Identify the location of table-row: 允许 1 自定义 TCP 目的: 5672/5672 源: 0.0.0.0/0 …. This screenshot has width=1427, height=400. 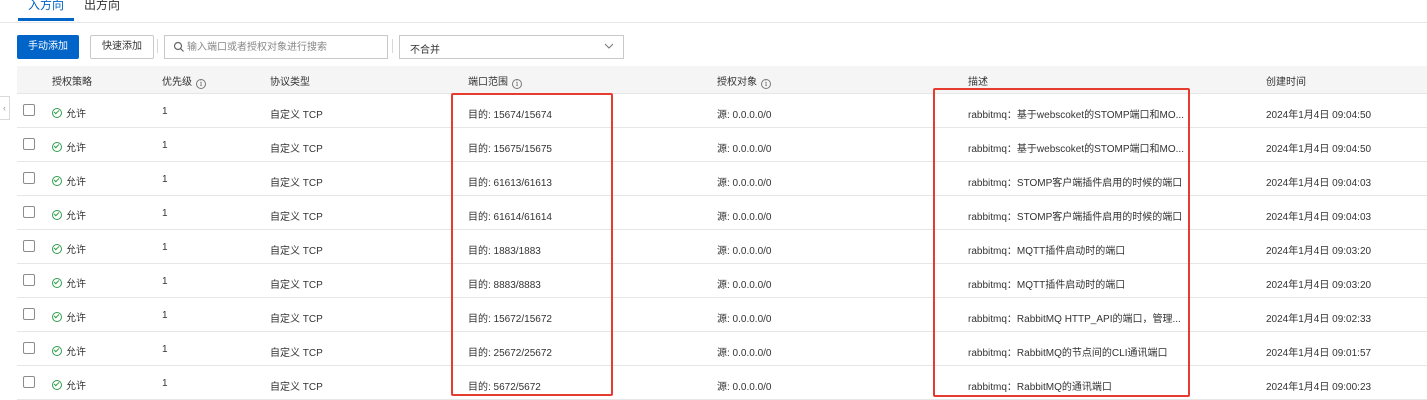
(722, 383).